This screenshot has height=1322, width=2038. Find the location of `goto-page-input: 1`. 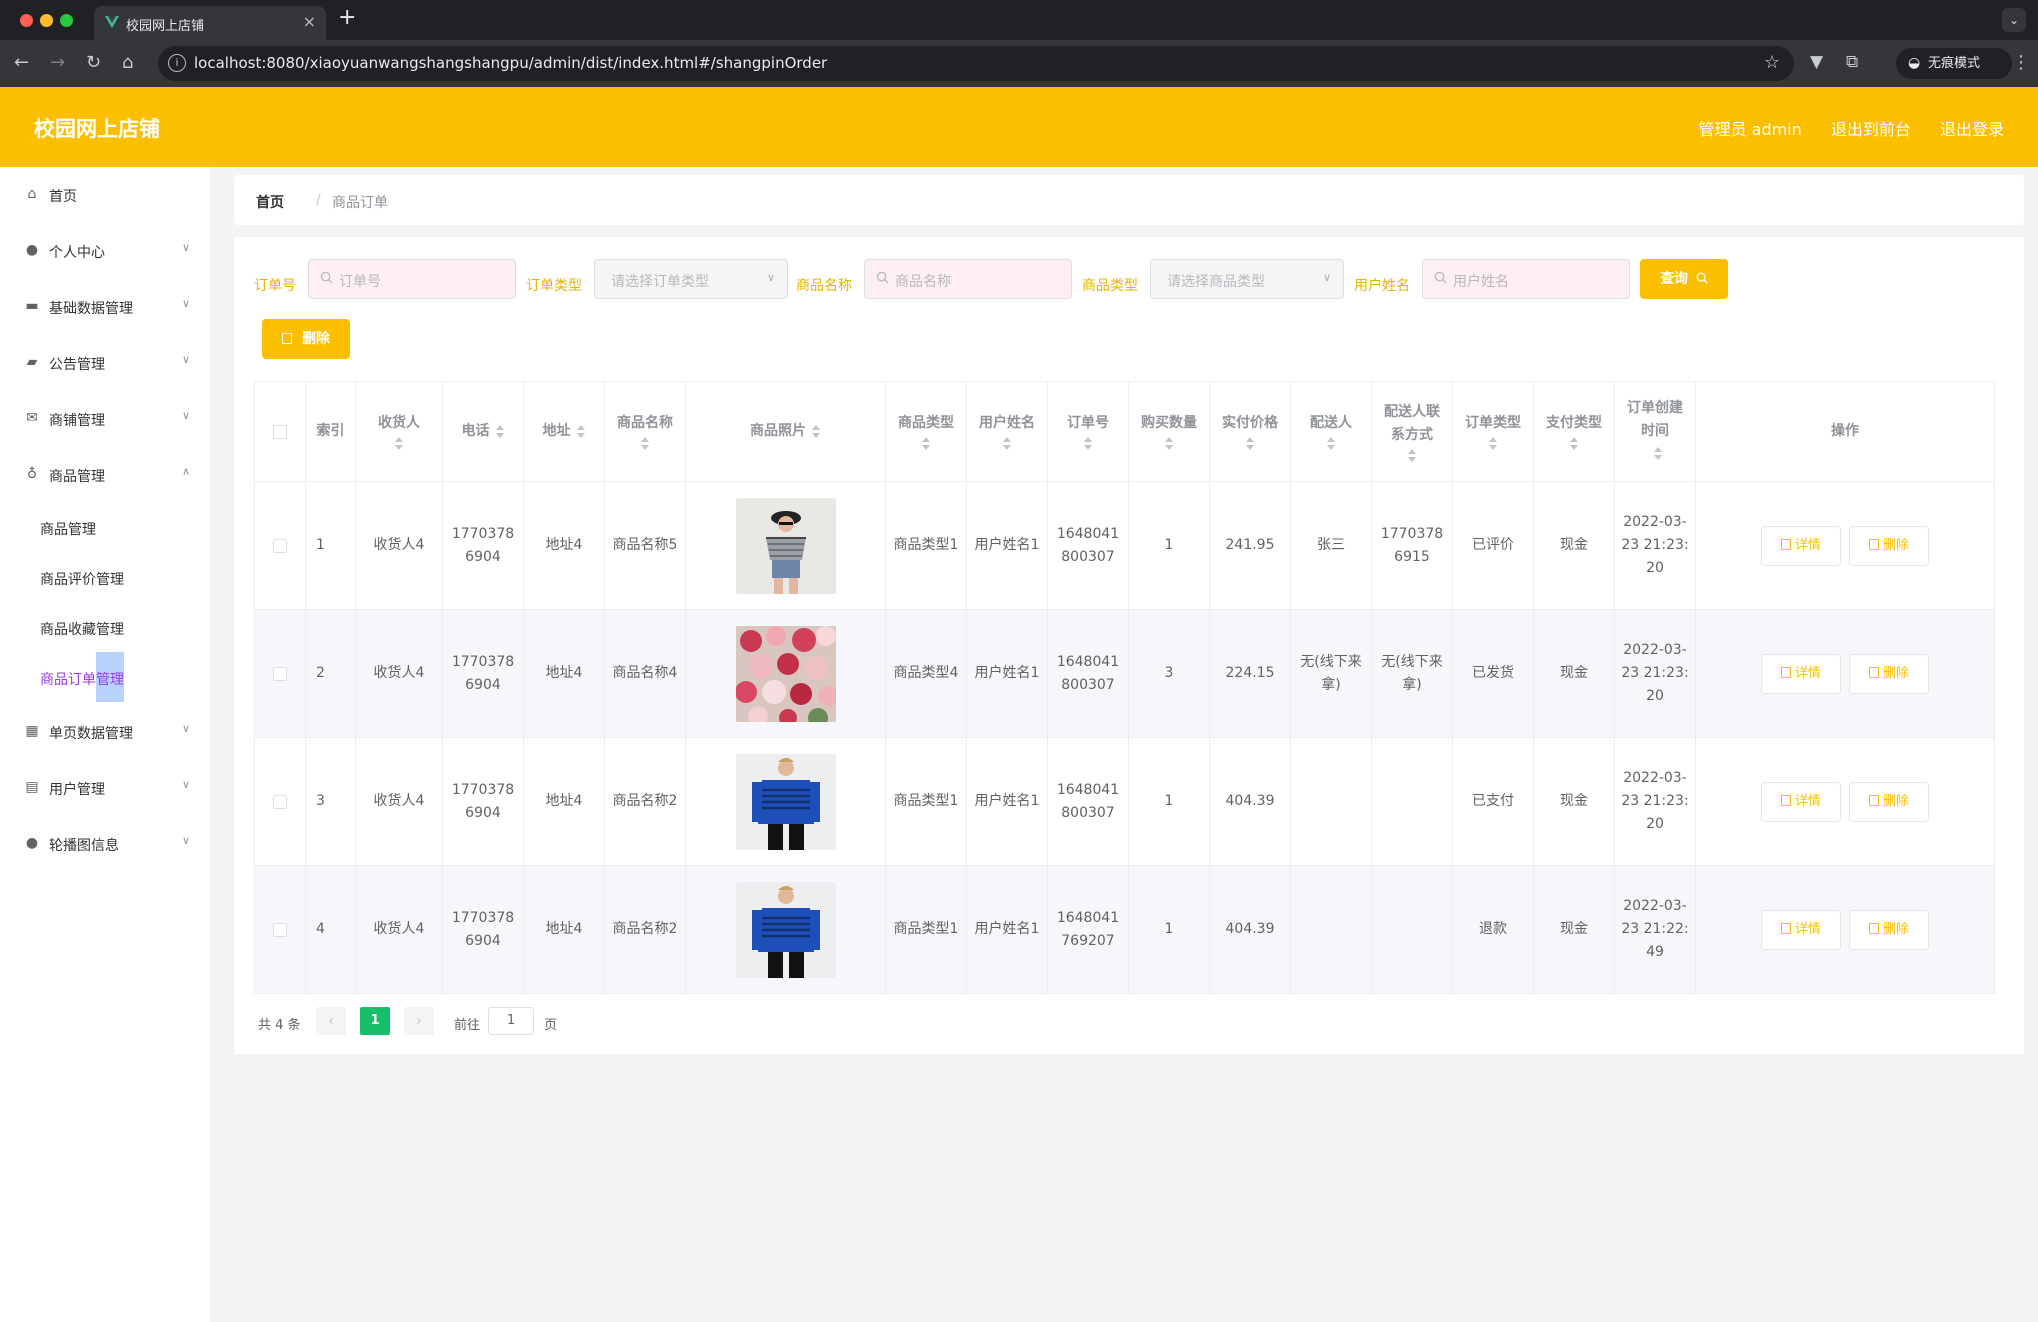

goto-page-input: 1 is located at coordinates (511, 1021).